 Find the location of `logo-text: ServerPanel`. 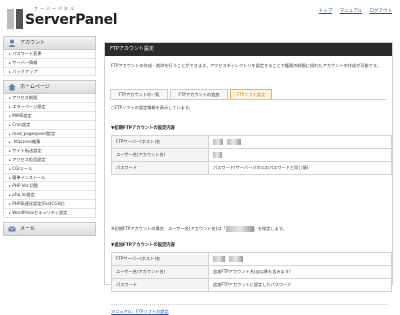

logo-text: ServerPanel is located at coordinates (71, 20).